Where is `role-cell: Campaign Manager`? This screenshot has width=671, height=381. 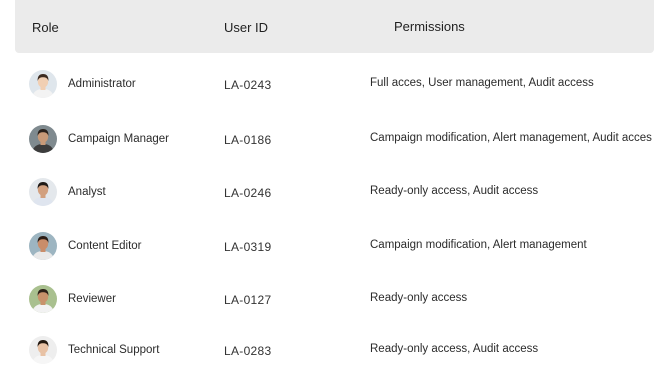
role-cell: Campaign Manager is located at coordinates (119, 139).